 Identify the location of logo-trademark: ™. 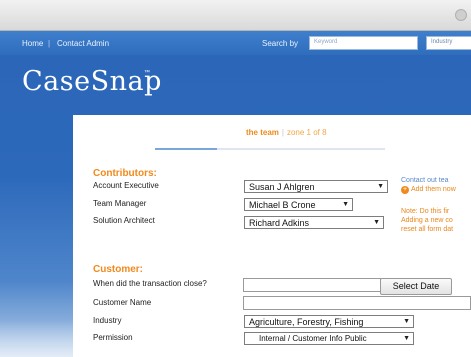
(147, 73).